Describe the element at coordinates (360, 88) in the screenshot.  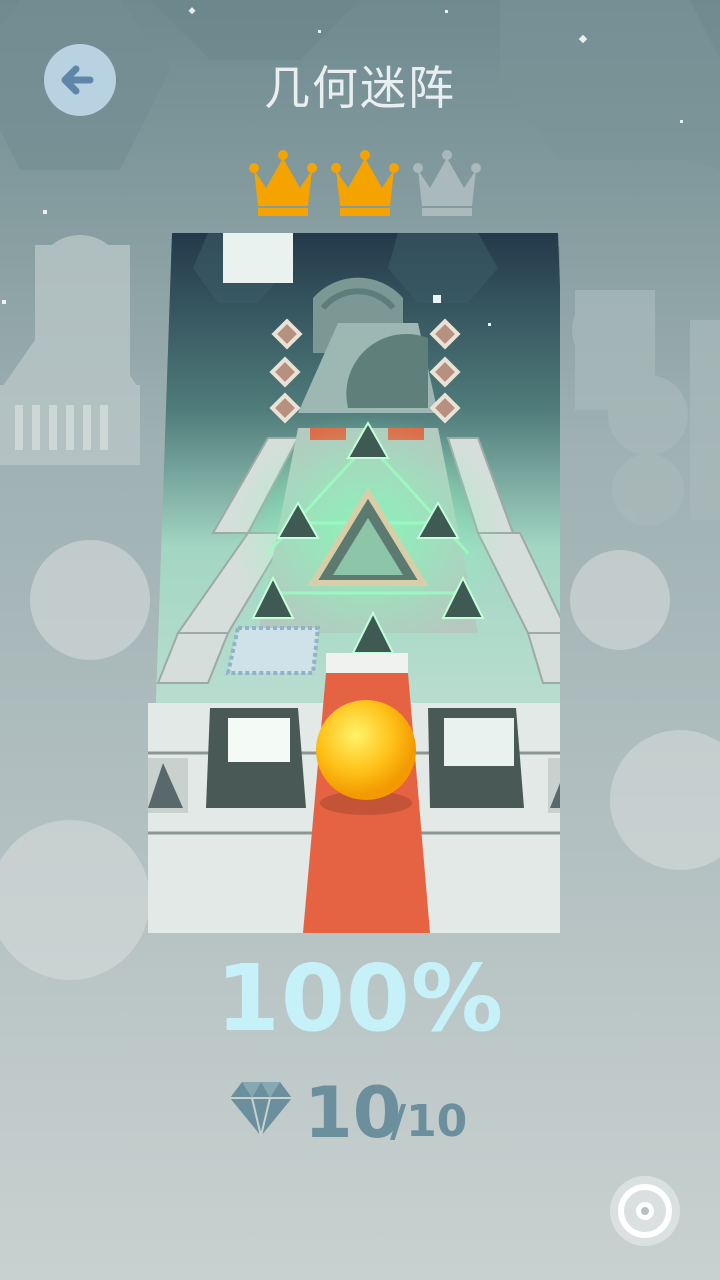
I see `level-title: 几何迷阵` at that location.